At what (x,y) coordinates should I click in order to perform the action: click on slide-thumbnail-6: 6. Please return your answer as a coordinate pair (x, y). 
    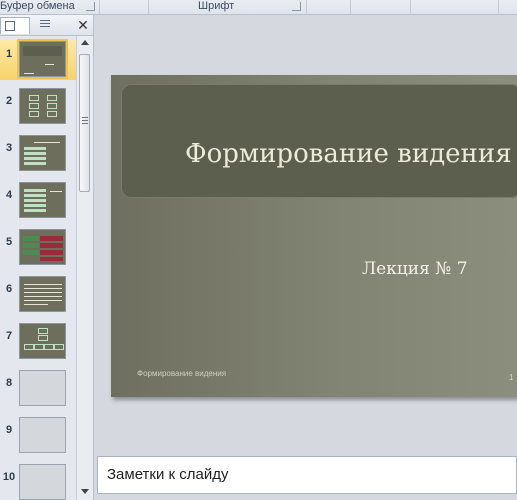
    Looking at the image, I should click on (38, 295).